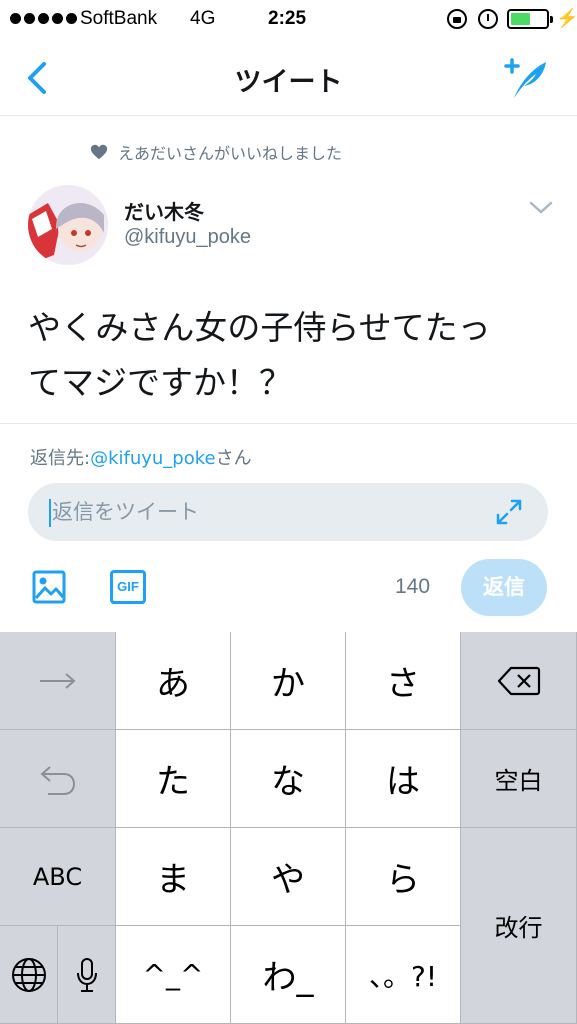 The width and height of the screenshot is (577, 1024). What do you see at coordinates (99, 152) in the screenshot?
I see `heart-icon` at bounding box center [99, 152].